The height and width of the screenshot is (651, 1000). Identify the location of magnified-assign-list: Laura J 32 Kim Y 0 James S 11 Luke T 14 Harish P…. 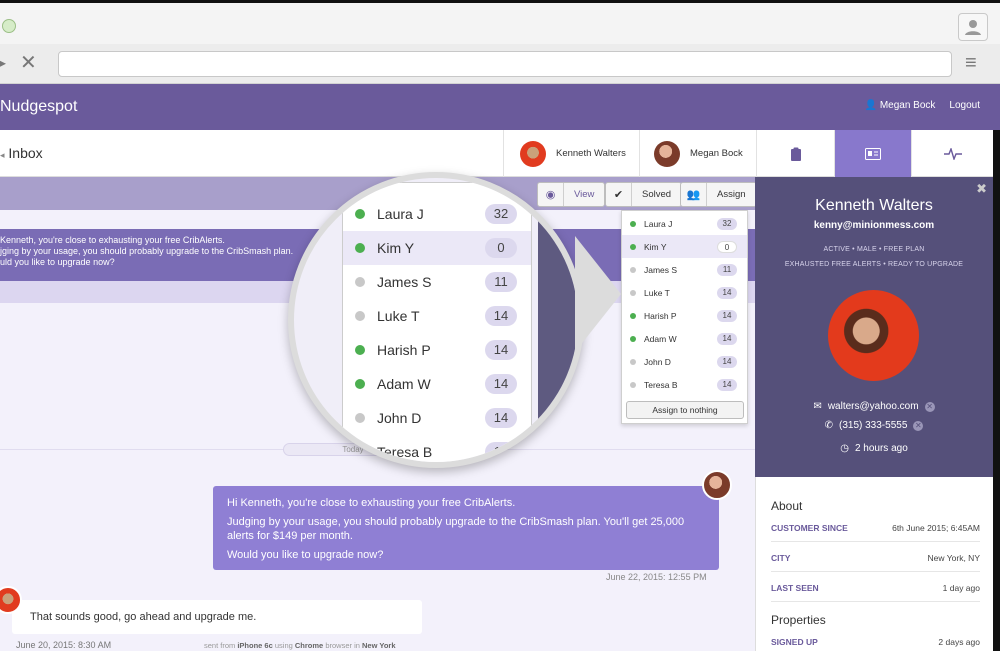
(437, 322).